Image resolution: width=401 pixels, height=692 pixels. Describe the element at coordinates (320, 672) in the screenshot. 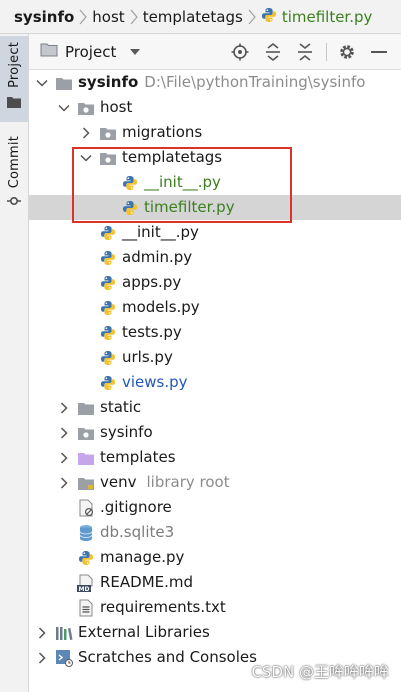

I see `watermark: CSDN @王哞哞哞哞` at that location.